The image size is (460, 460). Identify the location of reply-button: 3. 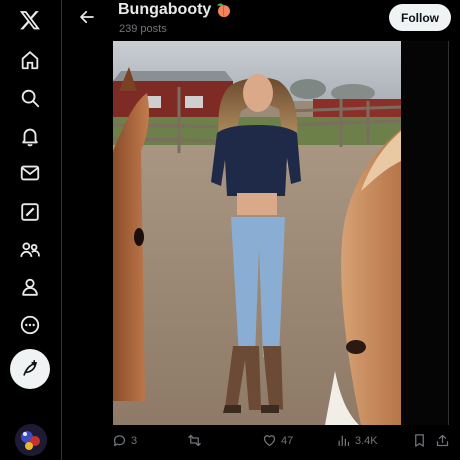
(124, 440).